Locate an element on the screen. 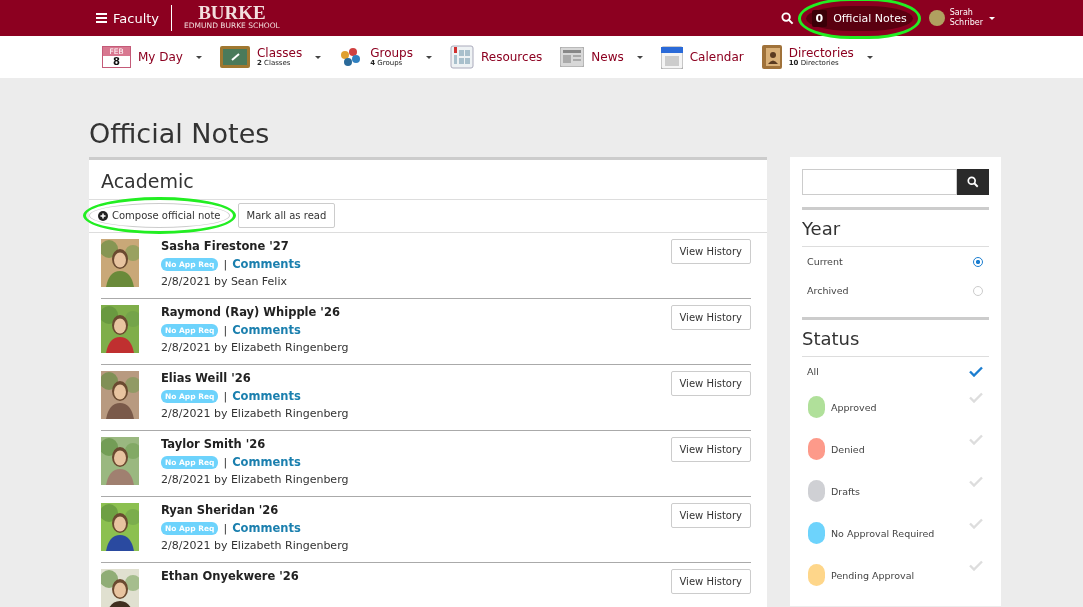 The height and width of the screenshot is (607, 1083). status-option: Pending Approval is located at coordinates (900, 575).